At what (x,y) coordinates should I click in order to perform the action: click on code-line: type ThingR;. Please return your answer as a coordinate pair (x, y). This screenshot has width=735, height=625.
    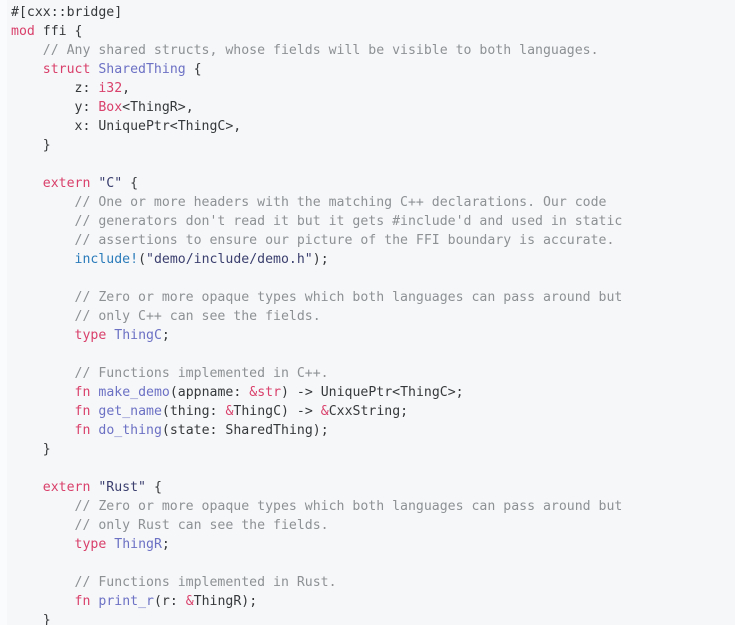
    Looking at the image, I should click on (367, 544).